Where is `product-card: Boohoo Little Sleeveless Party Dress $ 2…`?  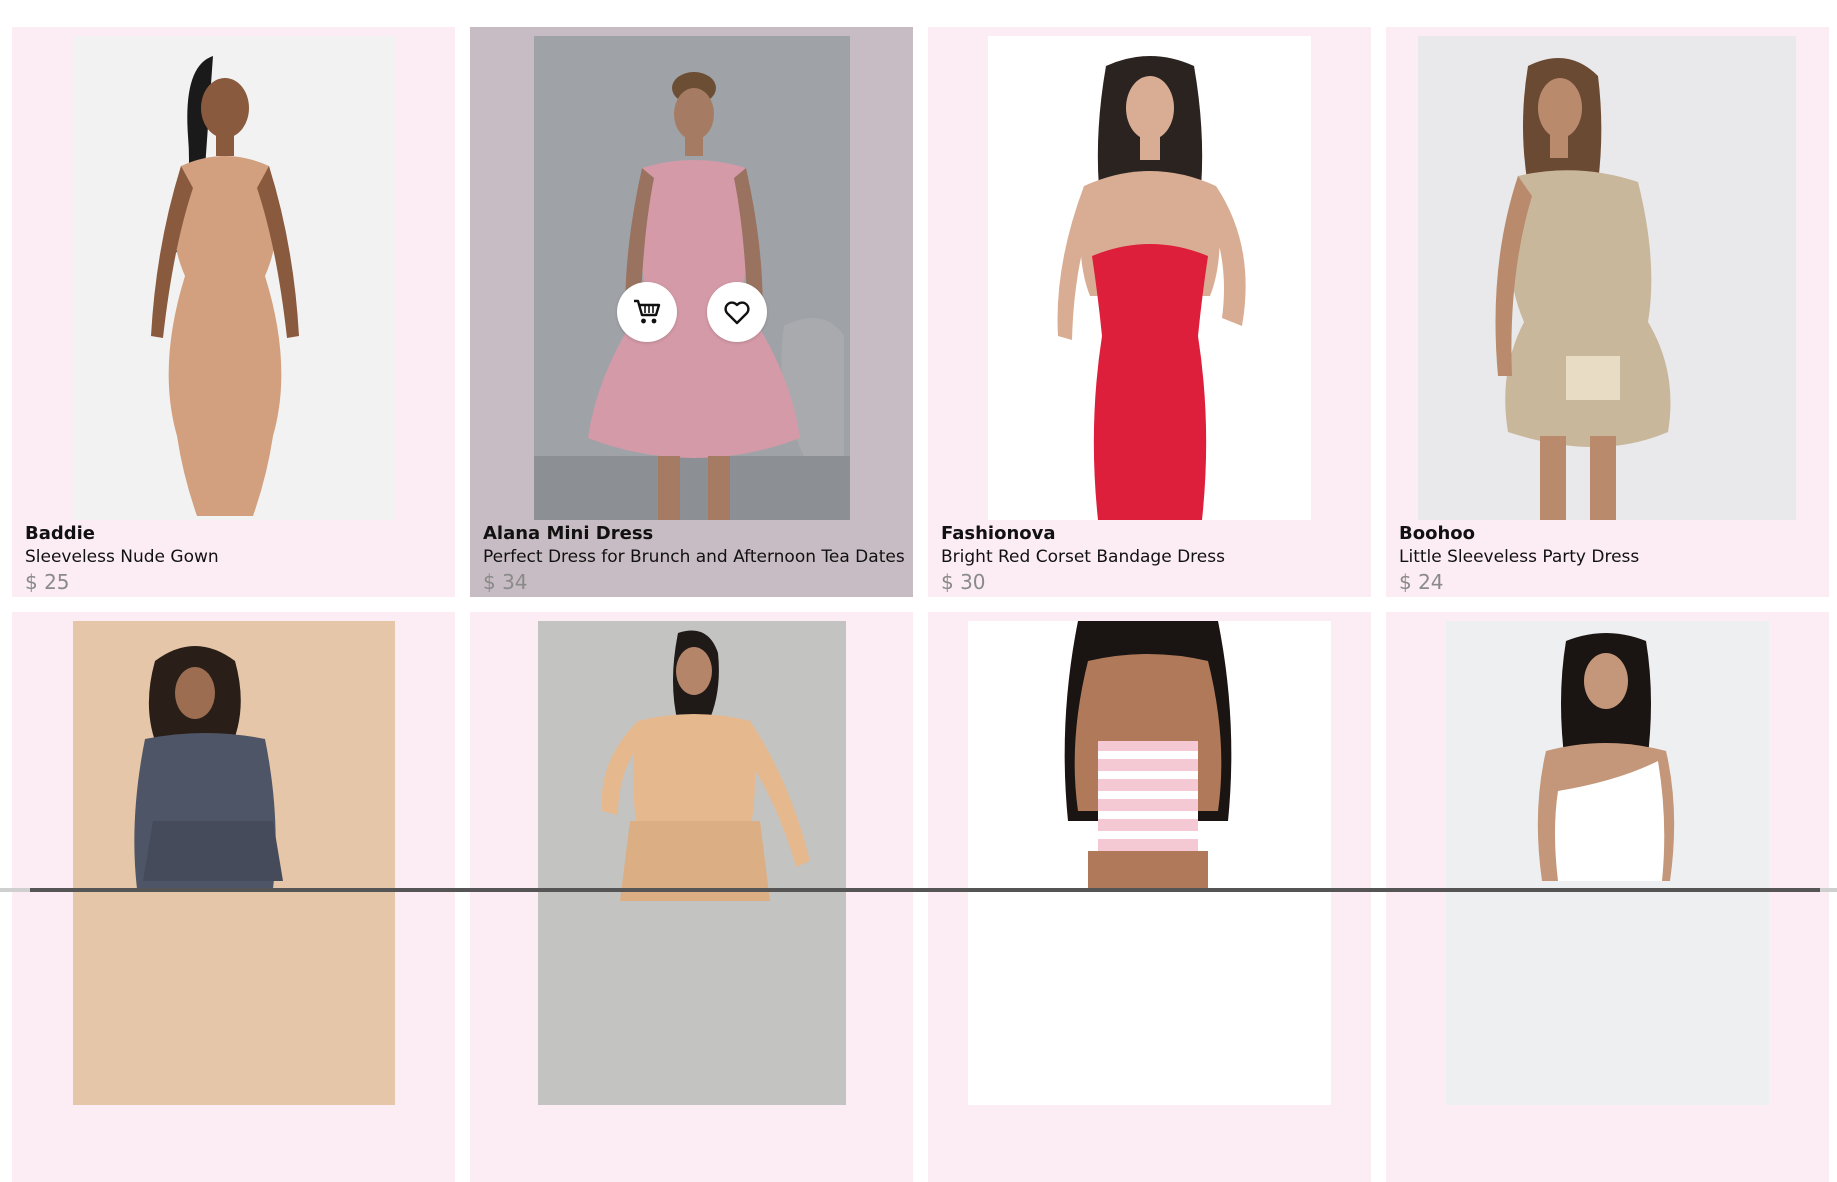 product-card: Boohoo Little Sleeveless Party Dress $ 2… is located at coordinates (1607, 312).